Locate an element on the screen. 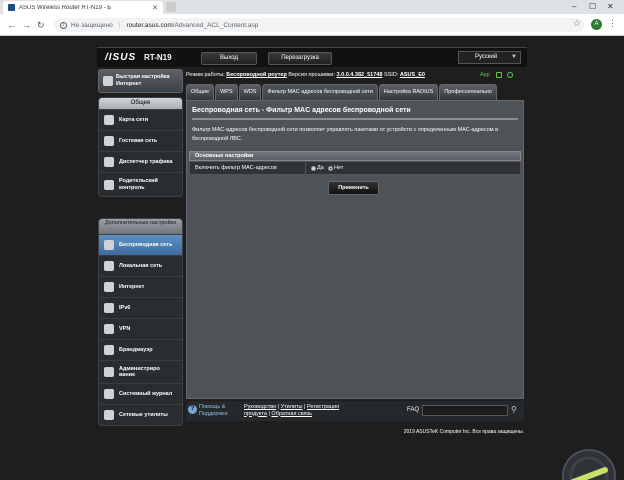 The width and height of the screenshot is (624, 480). sidebar-item-label: Администрирование is located at coordinates (139, 372).